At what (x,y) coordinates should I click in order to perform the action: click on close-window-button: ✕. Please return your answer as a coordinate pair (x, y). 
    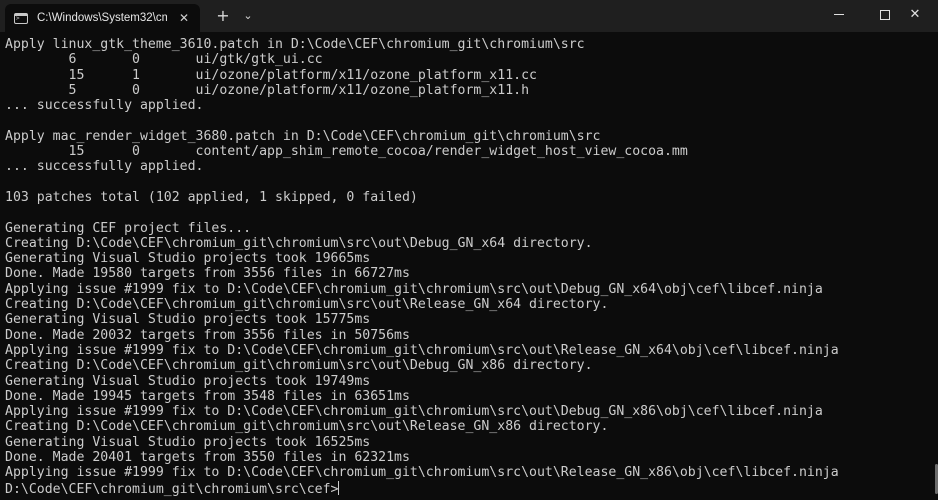
    Looking at the image, I should click on (915, 15).